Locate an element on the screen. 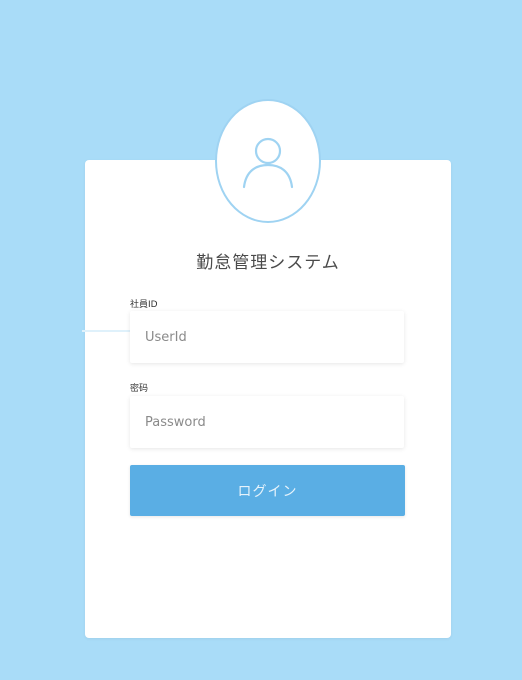 The width and height of the screenshot is (522, 680). password-field-wrapper is located at coordinates (267, 422).